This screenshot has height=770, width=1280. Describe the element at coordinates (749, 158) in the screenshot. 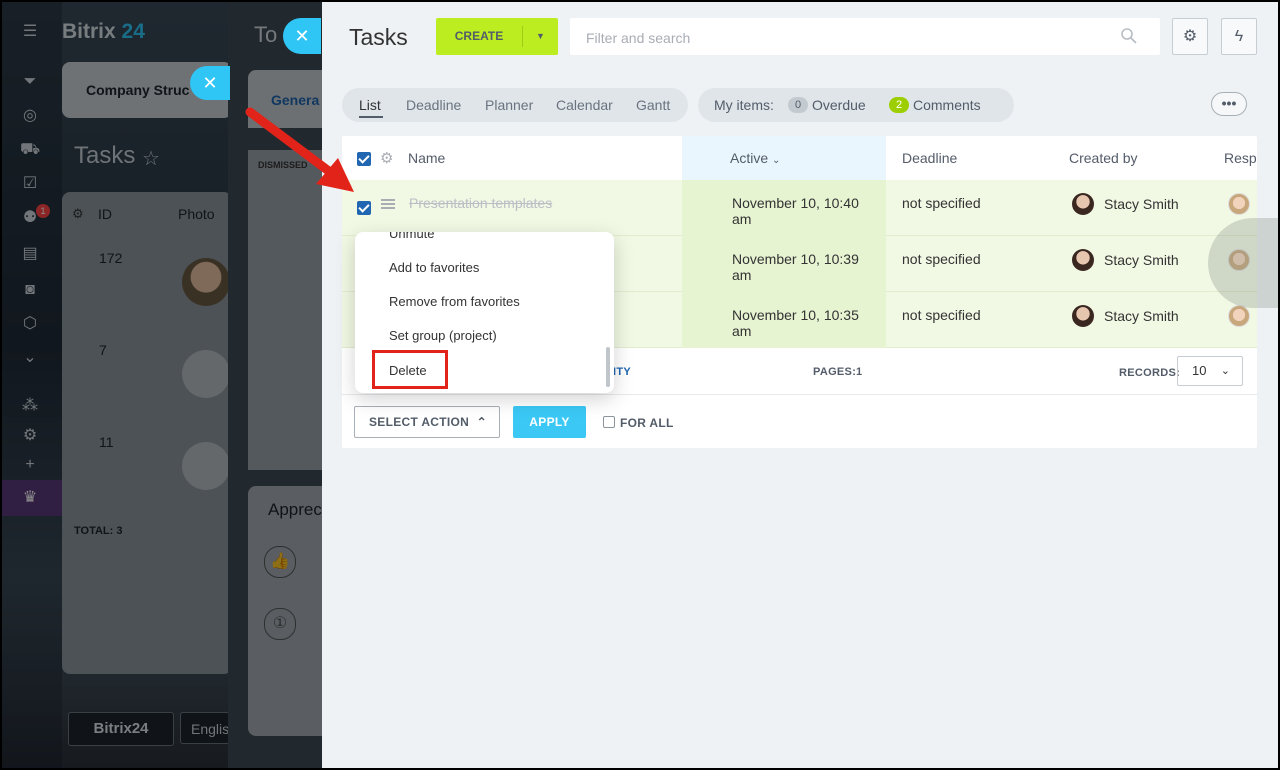

I see `column-header-active-label: Active` at that location.